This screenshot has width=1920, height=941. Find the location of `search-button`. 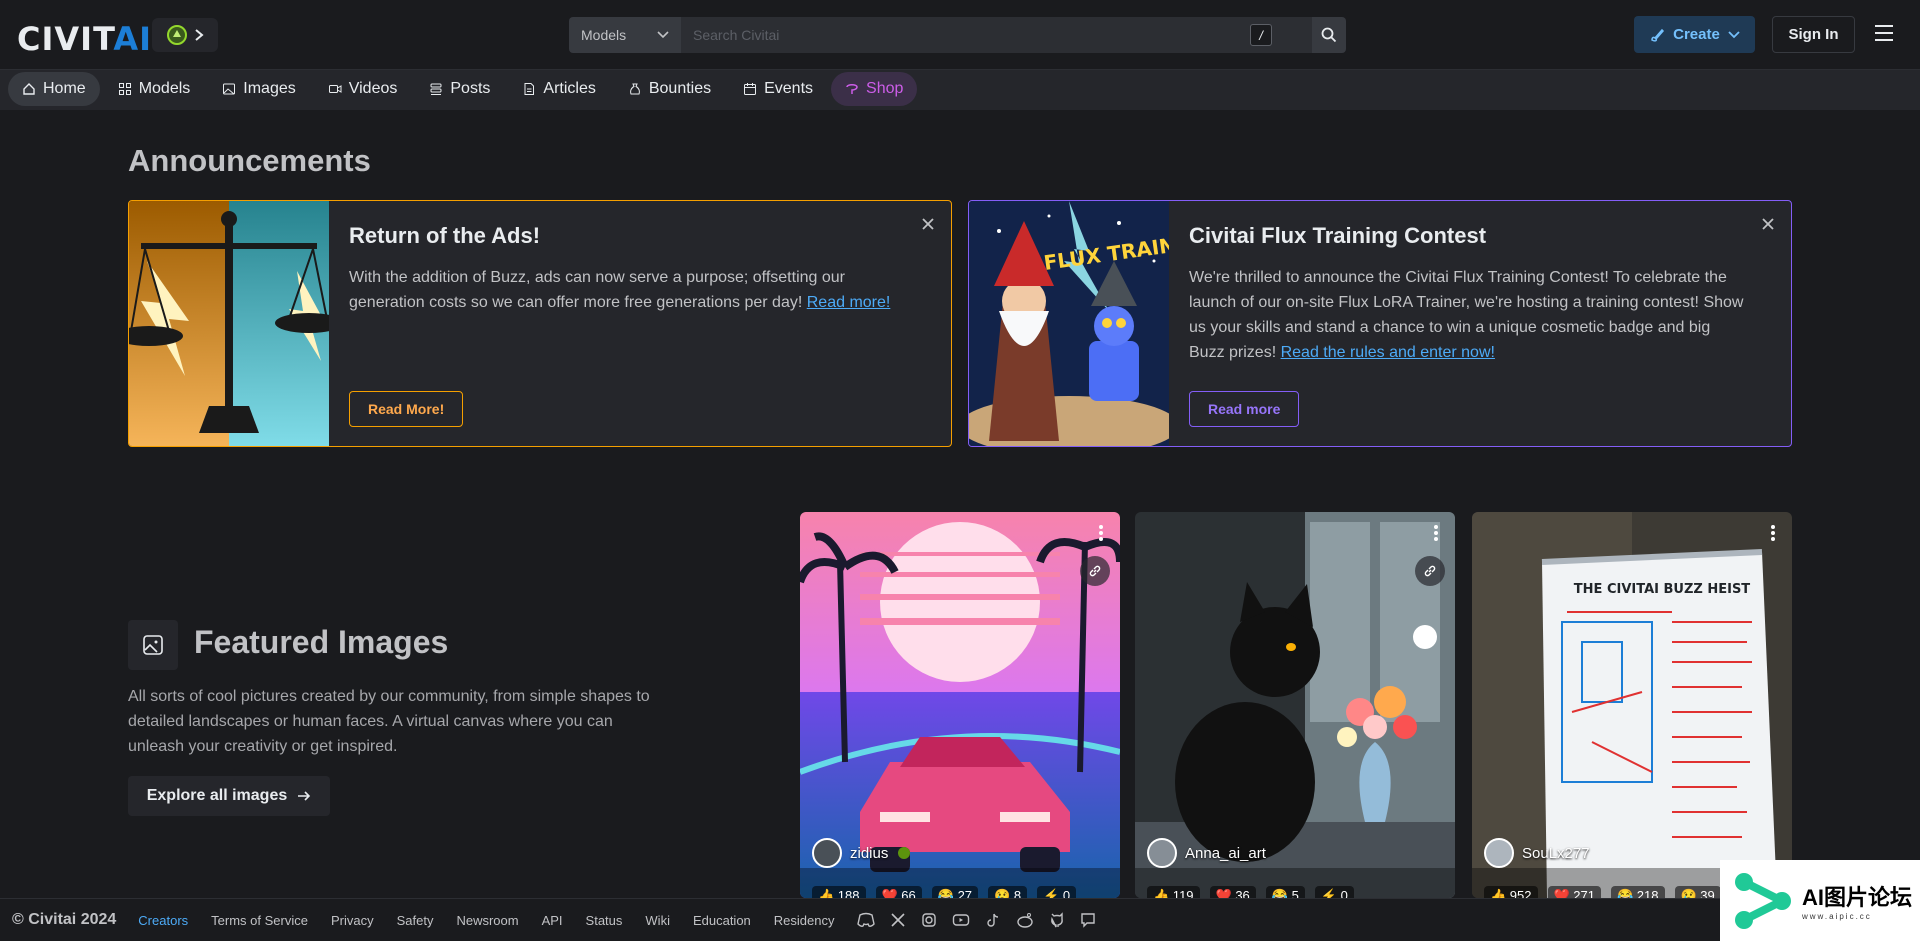

search-button is located at coordinates (1329, 35).